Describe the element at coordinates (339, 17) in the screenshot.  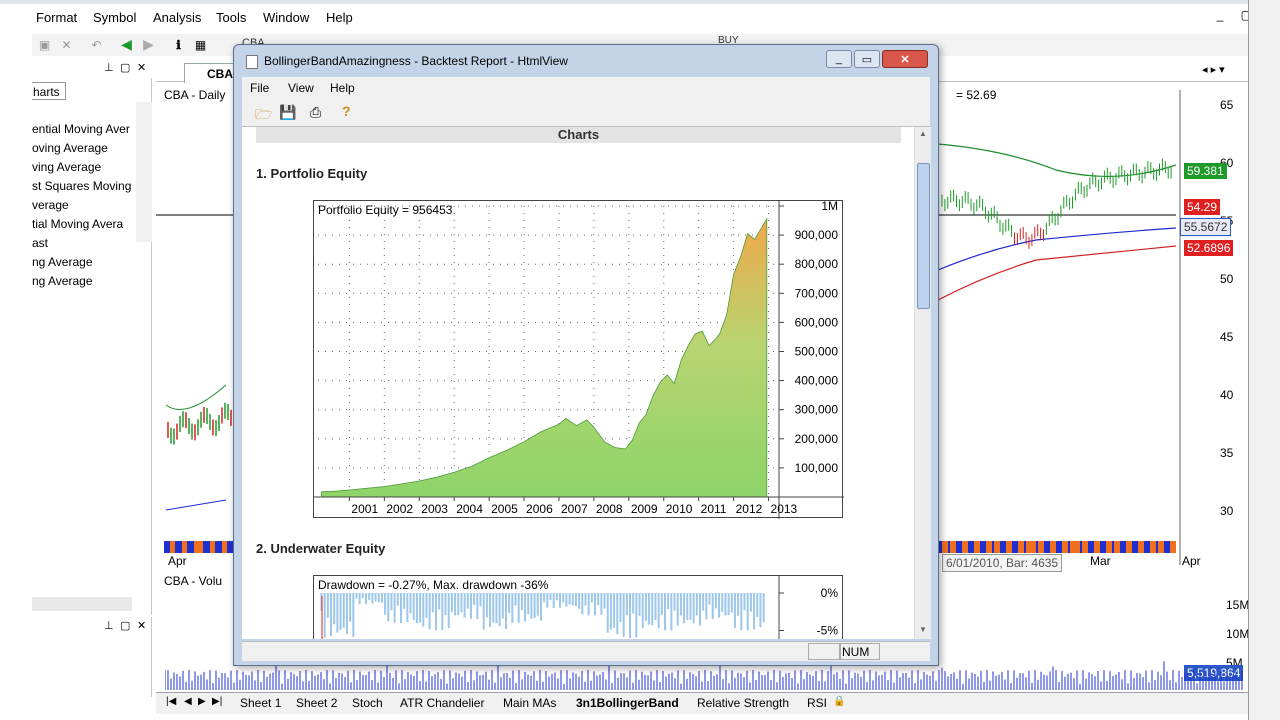
I see `menu-help: Help` at that location.